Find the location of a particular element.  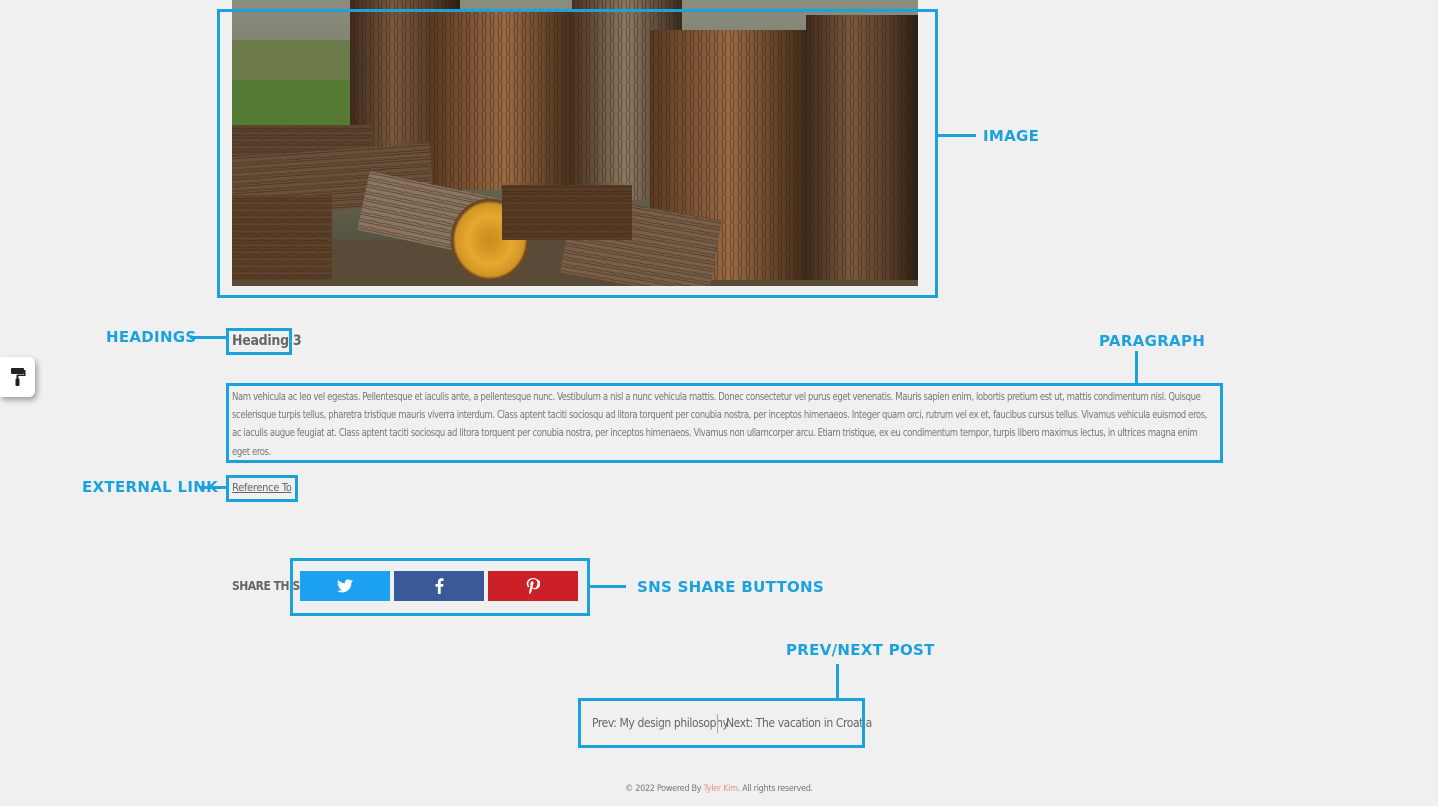

headings-annotation: HEADINGS is located at coordinates (151, 337).